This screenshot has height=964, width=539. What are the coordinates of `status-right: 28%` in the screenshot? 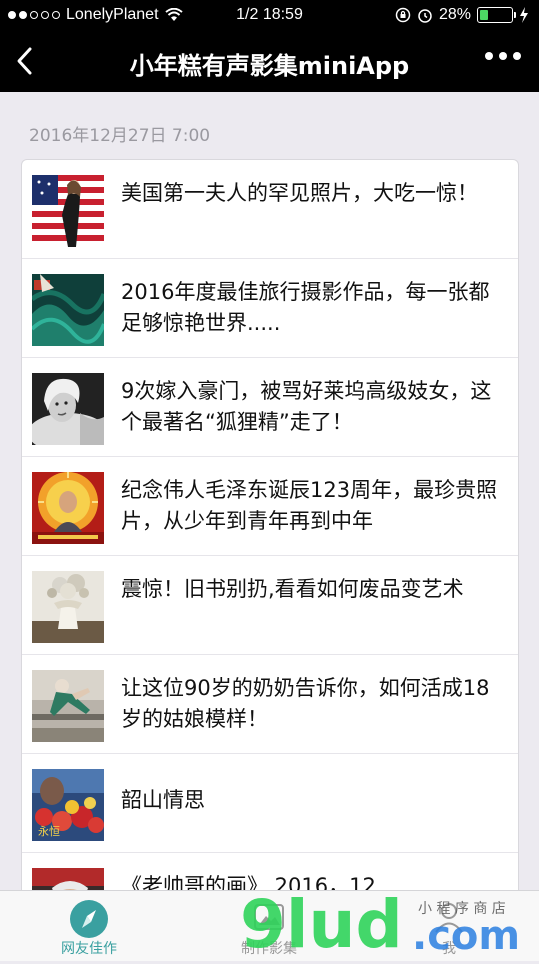 It's located at (462, 15).